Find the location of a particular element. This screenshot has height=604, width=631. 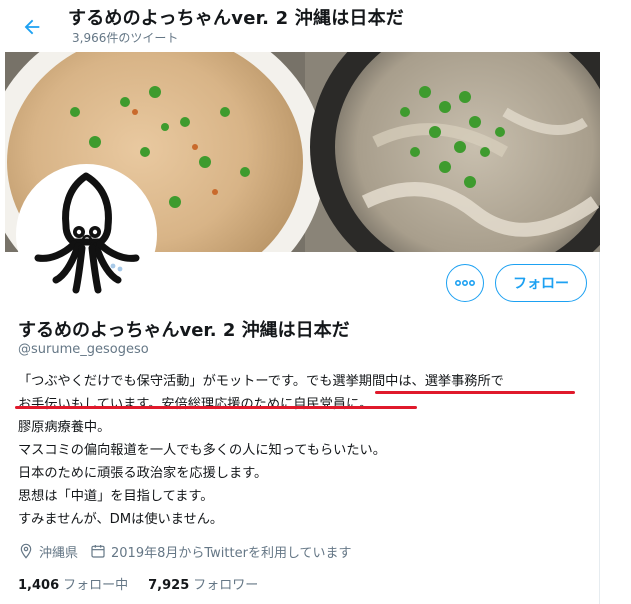

profile-handle: @surume_gesogeso is located at coordinates (83, 349).